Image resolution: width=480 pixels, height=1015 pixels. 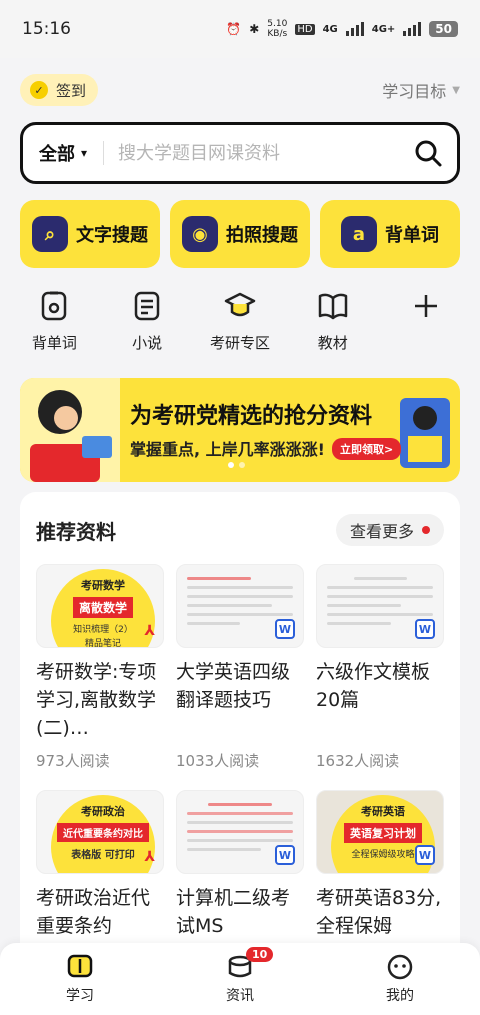 I want to click on signal-icon, so click(x=354, y=29).